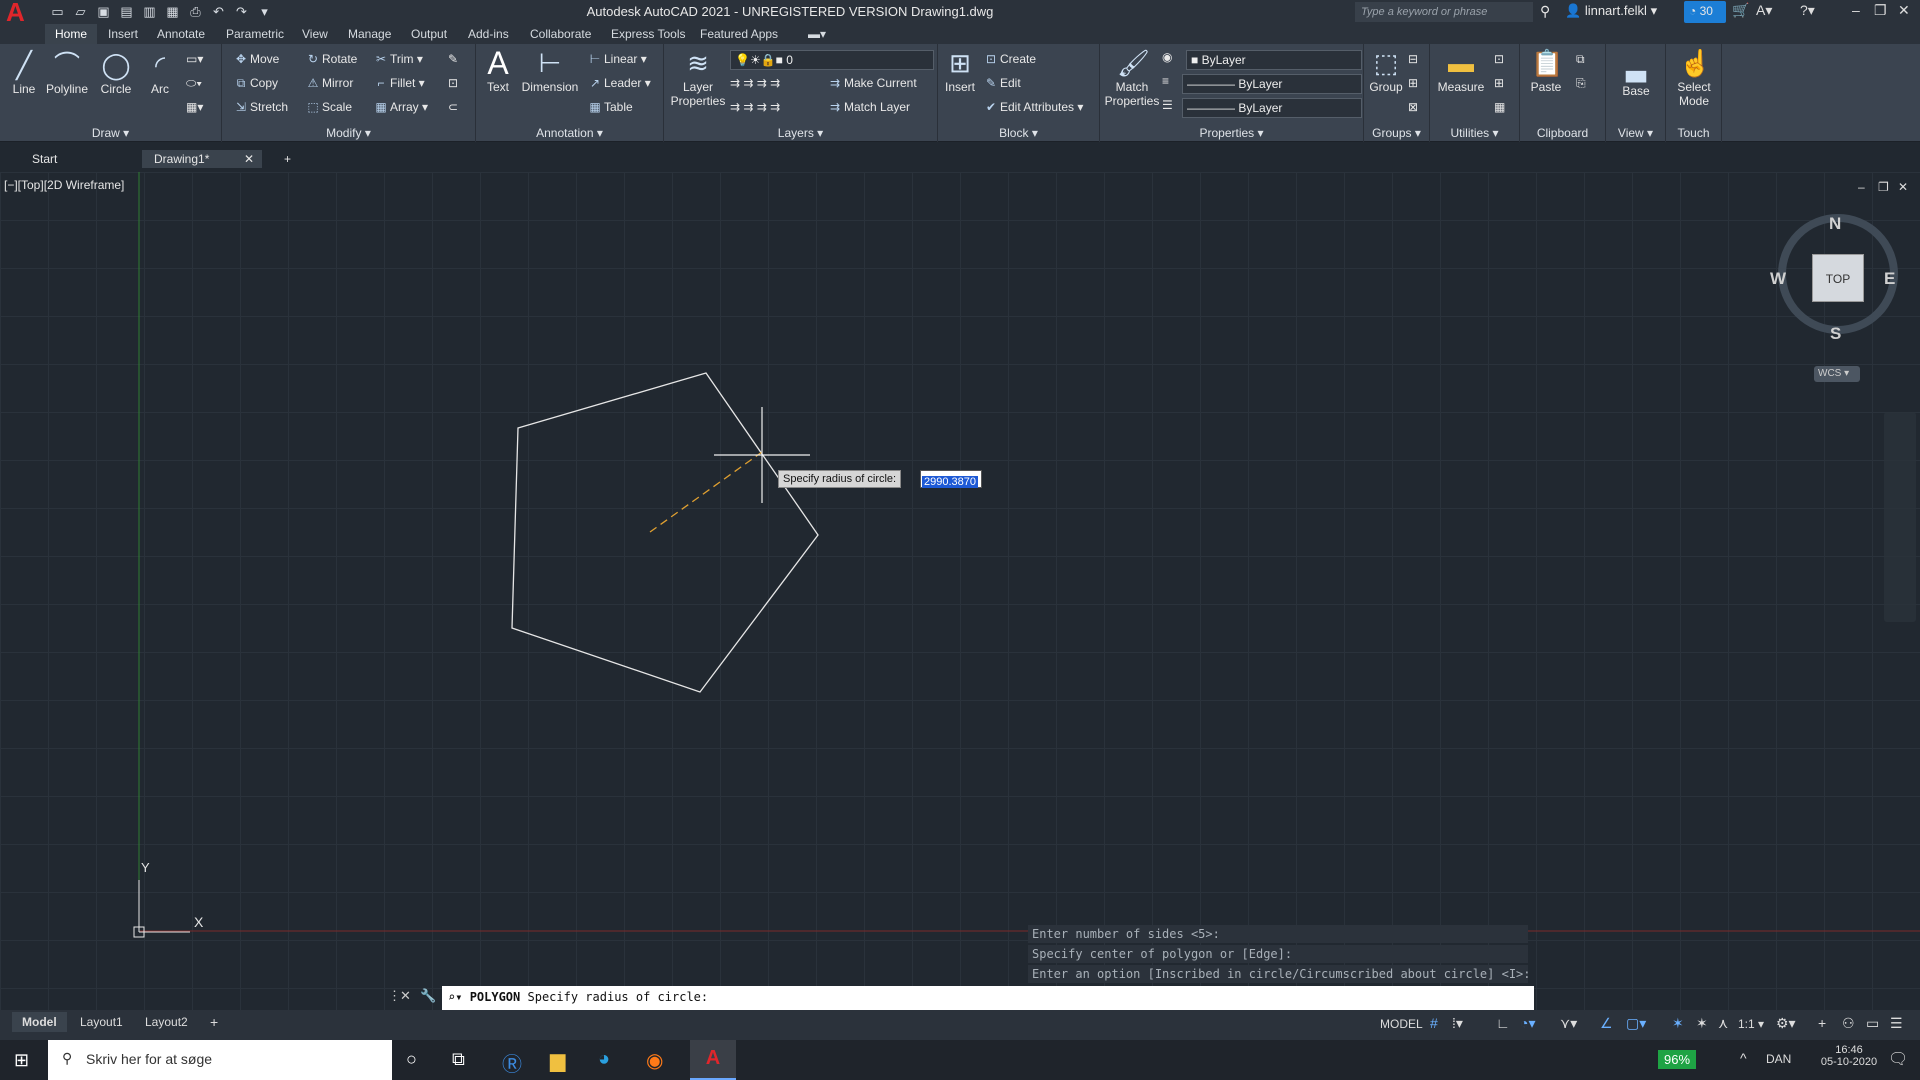 This screenshot has height=1080, width=1920. What do you see at coordinates (616, 59) in the screenshot?
I see `linear-button: ⊢ Linear ▾` at bounding box center [616, 59].